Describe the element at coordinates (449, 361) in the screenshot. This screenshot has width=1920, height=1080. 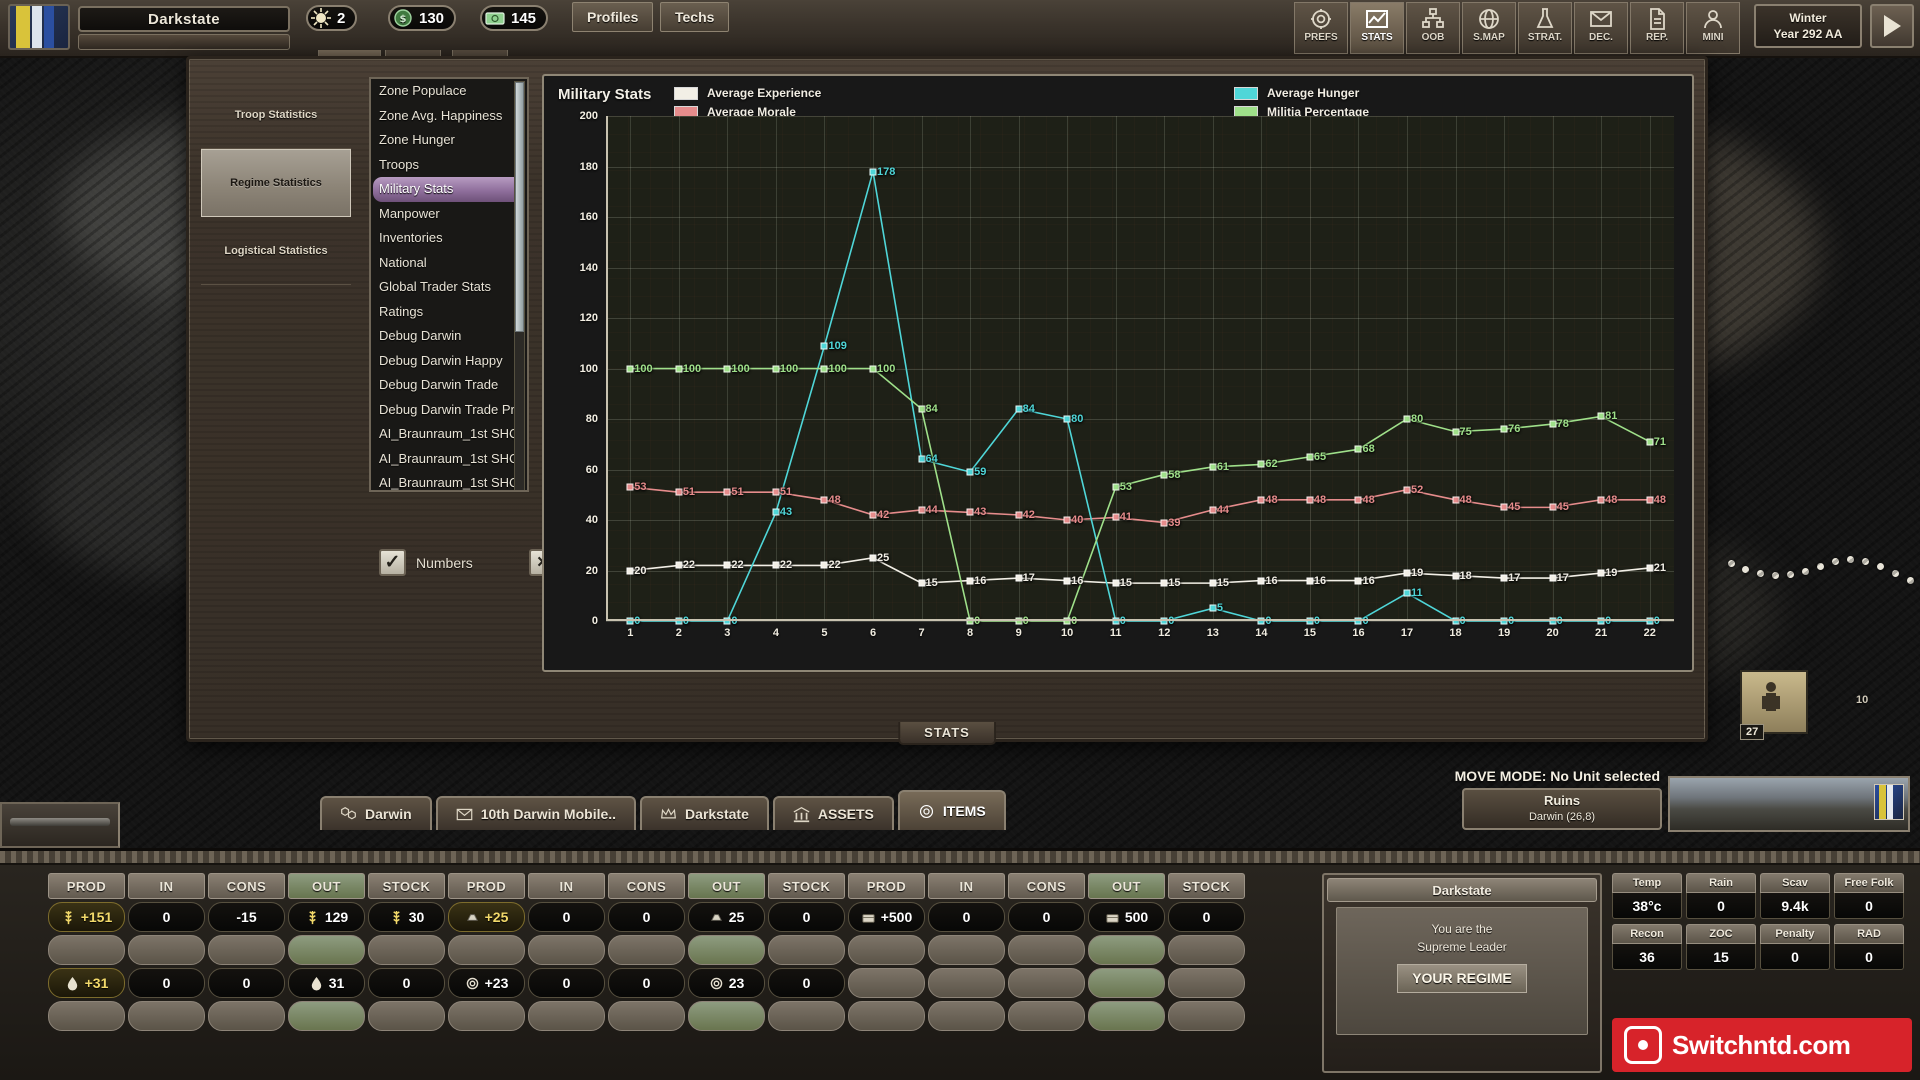
I see `stat-item-debug-darwin-happy: Debug Darwin Happy` at that location.